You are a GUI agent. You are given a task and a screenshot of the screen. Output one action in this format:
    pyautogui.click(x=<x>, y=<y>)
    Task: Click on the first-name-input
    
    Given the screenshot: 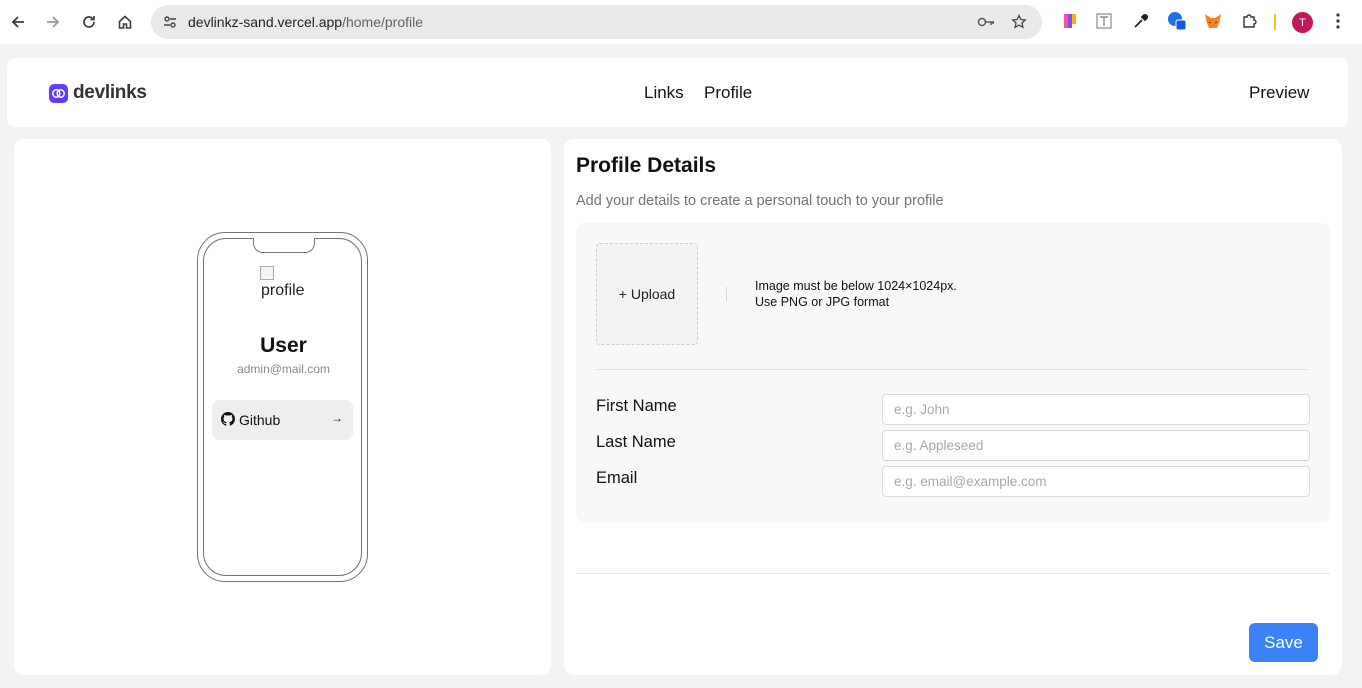 What is the action you would take?
    pyautogui.click(x=1096, y=409)
    